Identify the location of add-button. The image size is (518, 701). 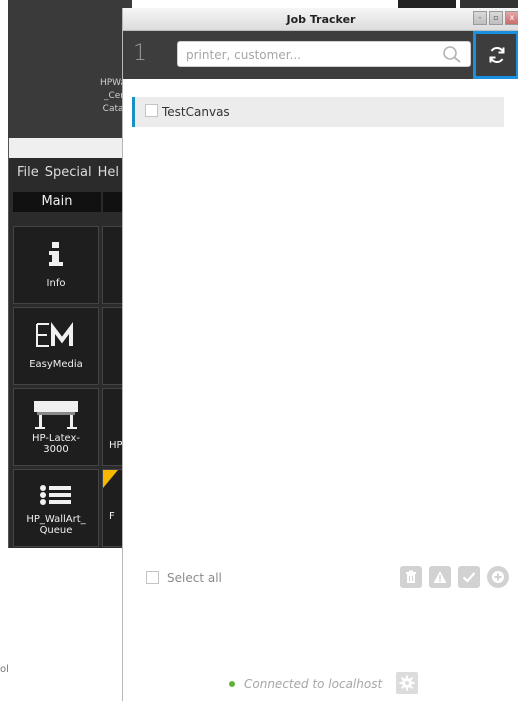
(498, 577).